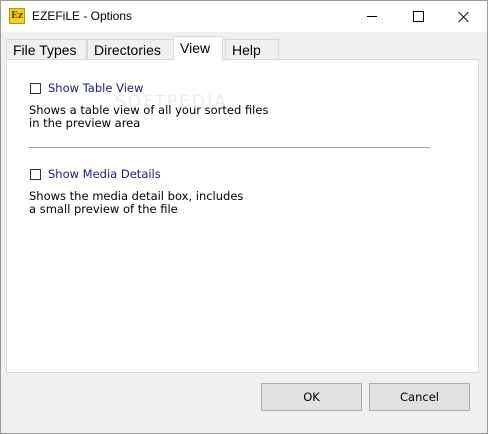 Image resolution: width=488 pixels, height=434 pixels. What do you see at coordinates (419, 397) in the screenshot?
I see `cancel-button: Cancel` at bounding box center [419, 397].